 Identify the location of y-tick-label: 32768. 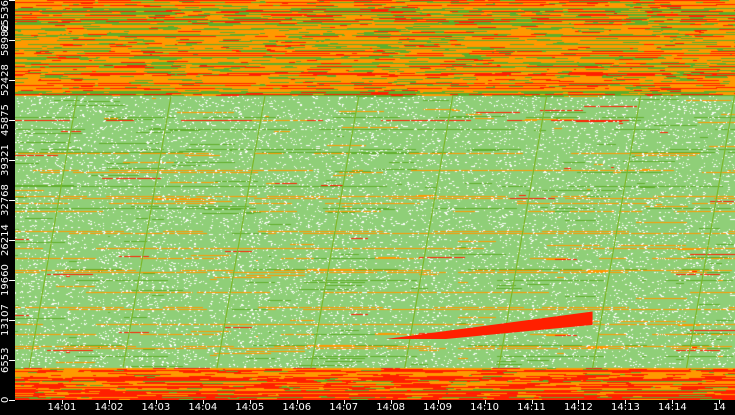
(5, 200).